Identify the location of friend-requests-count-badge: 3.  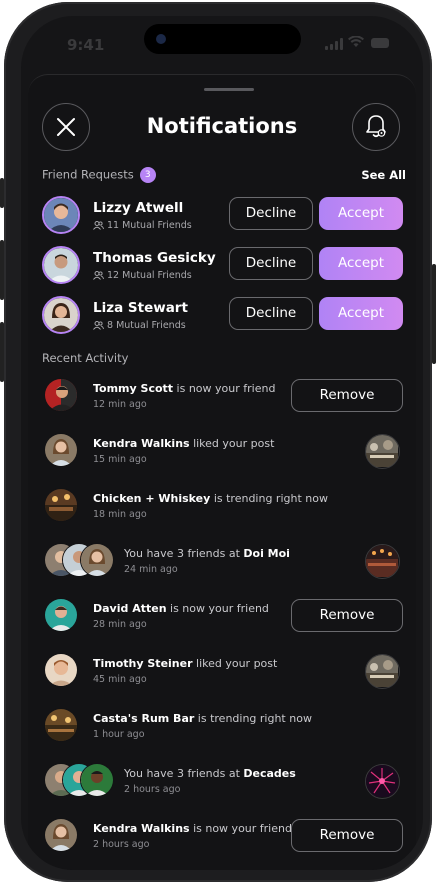
(147, 175).